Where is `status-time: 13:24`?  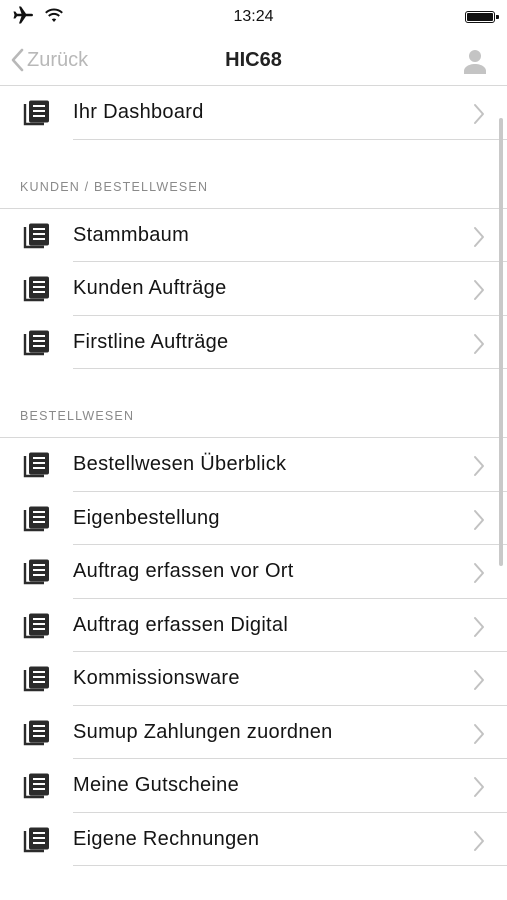 status-time: 13:24 is located at coordinates (253, 16).